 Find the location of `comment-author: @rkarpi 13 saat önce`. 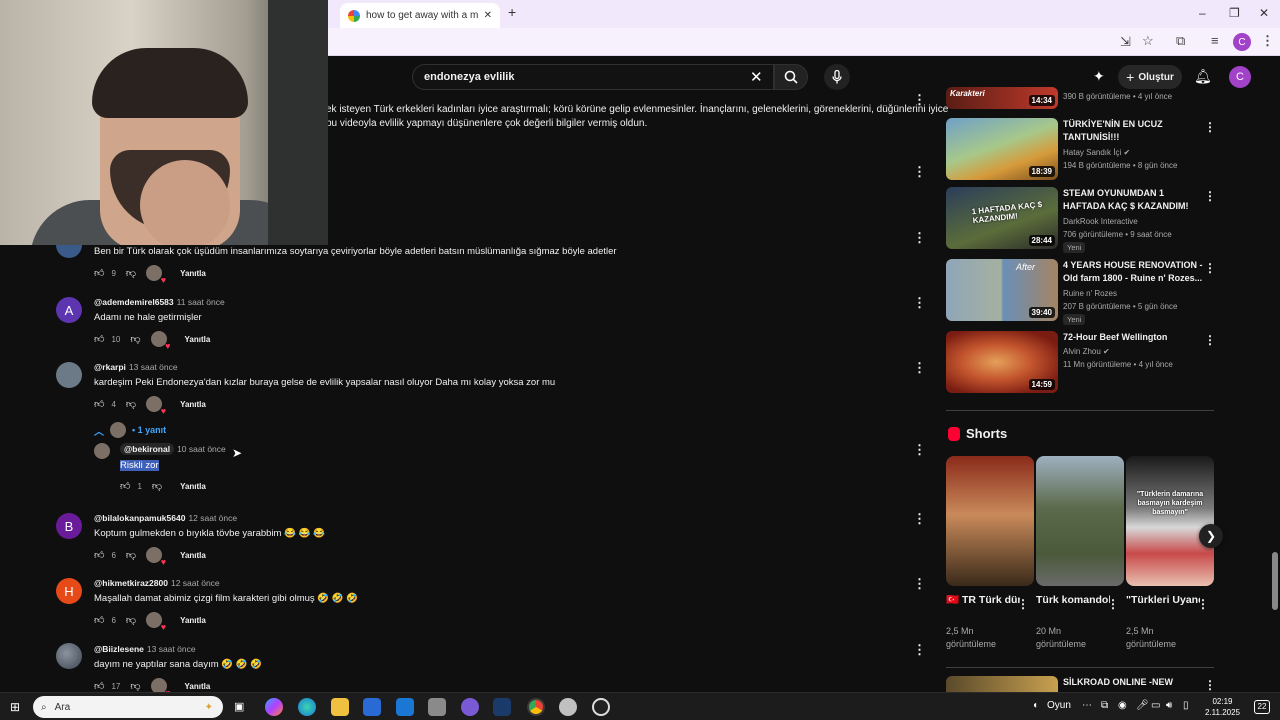

comment-author: @rkarpi 13 saat önce is located at coordinates (136, 367).